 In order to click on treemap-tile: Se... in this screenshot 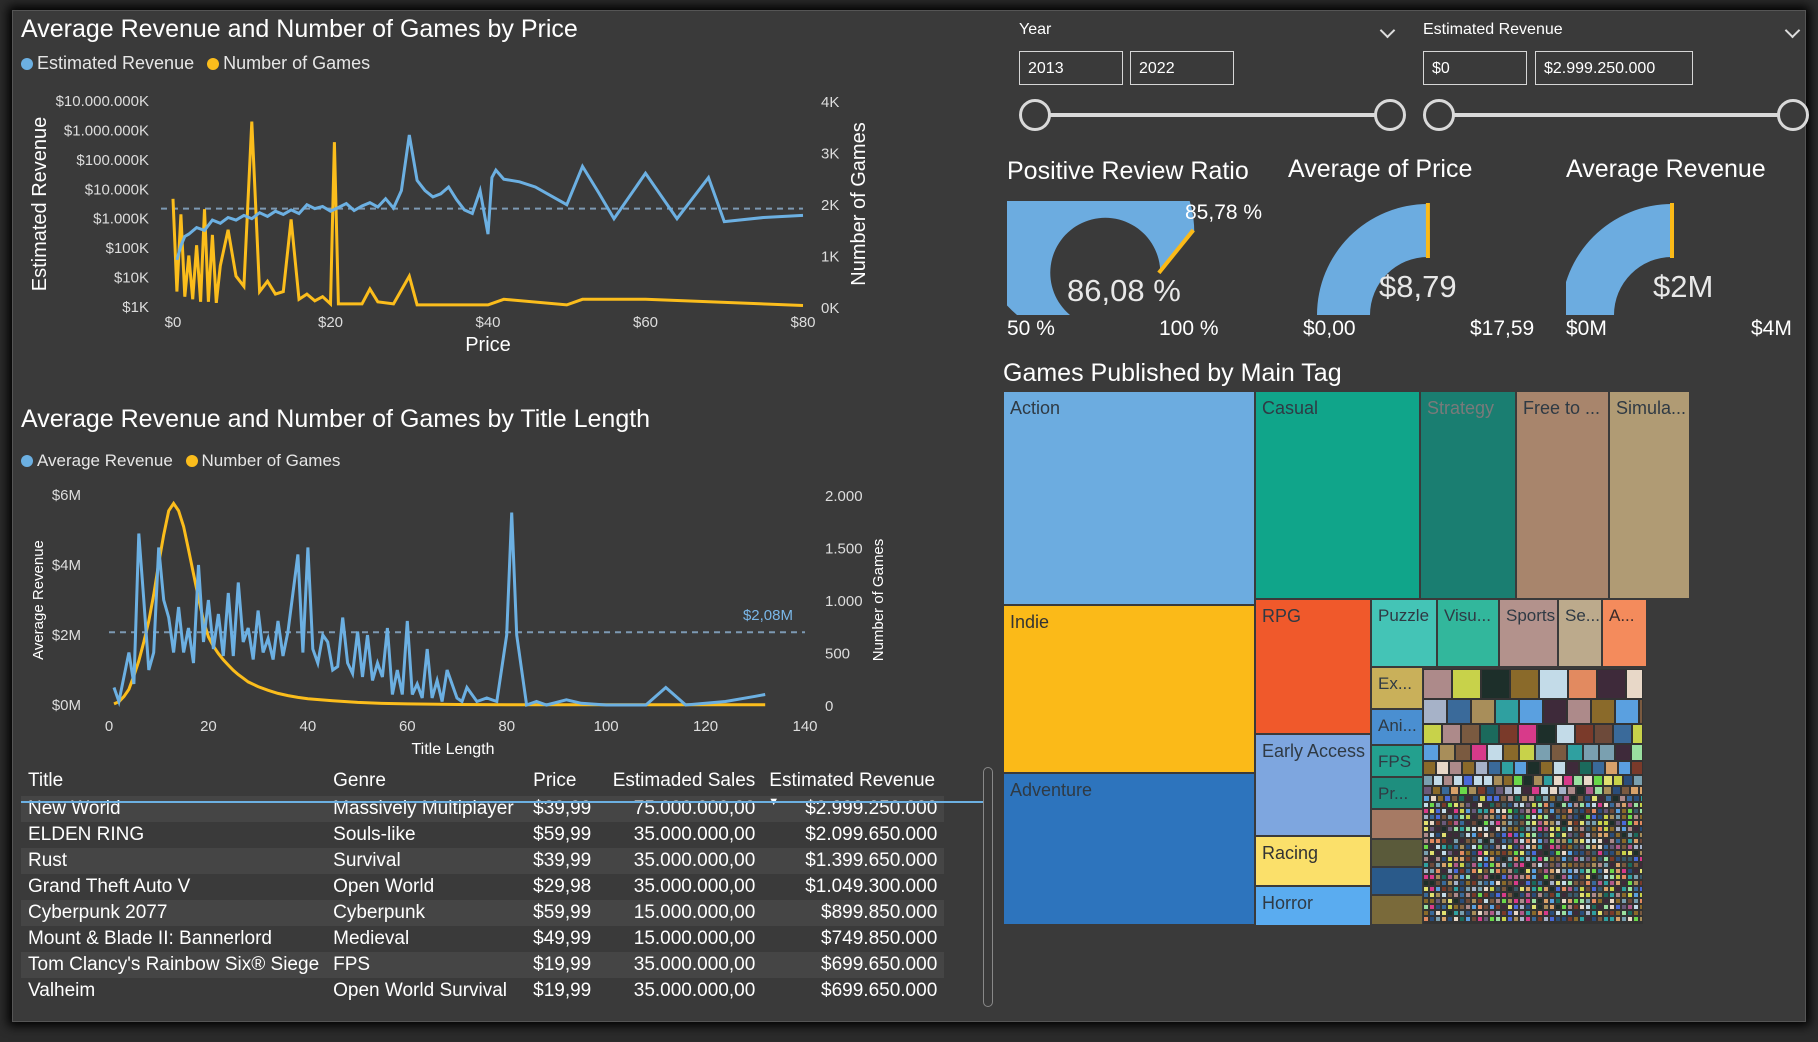, I will do `click(1580, 633)`.